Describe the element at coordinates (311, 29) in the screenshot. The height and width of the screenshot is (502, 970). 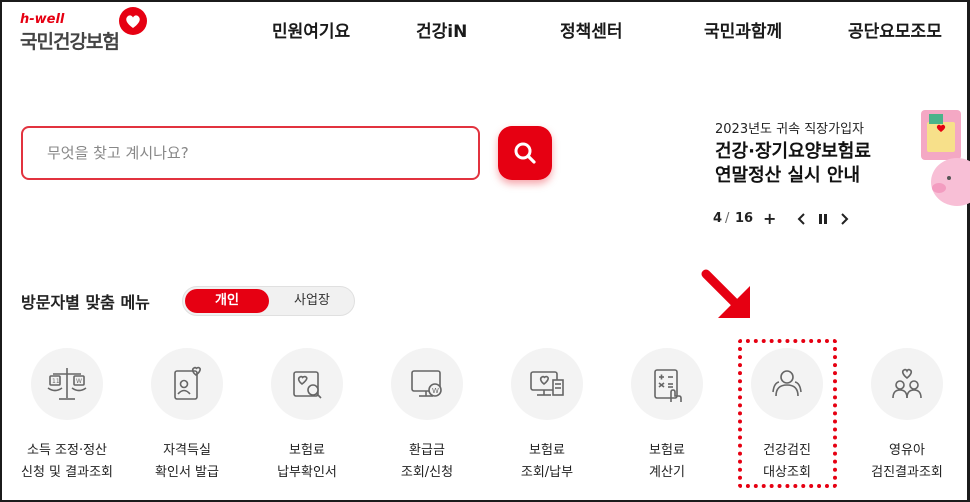
I see `nav-item-civil: 민원여기요` at that location.